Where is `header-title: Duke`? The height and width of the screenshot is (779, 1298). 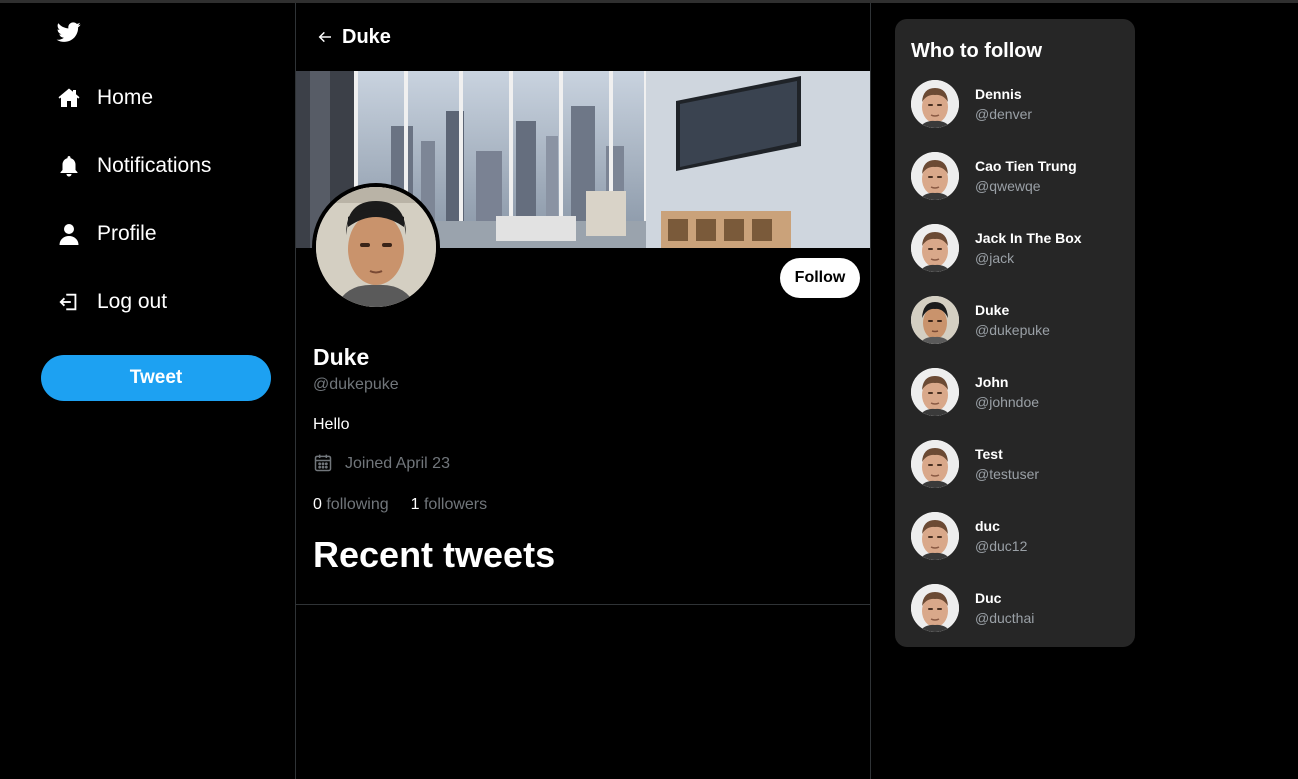 header-title: Duke is located at coordinates (366, 36).